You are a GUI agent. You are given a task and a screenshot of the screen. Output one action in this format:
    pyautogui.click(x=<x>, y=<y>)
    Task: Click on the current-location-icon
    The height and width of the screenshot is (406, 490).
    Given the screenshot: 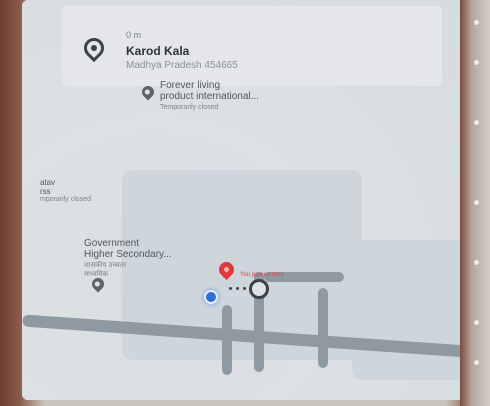 What is the action you would take?
    pyautogui.click(x=211, y=297)
    